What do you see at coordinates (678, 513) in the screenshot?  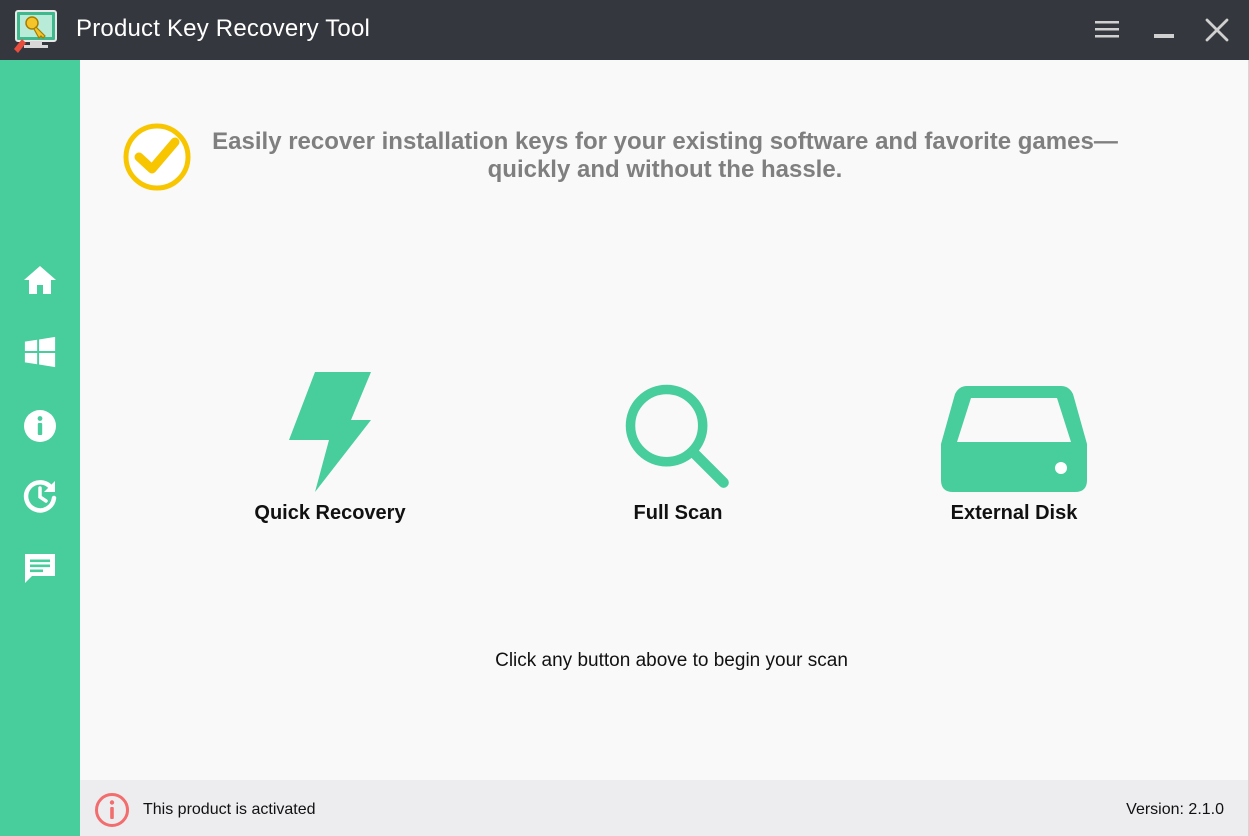 I see `full-scan-label: Full Scan` at bounding box center [678, 513].